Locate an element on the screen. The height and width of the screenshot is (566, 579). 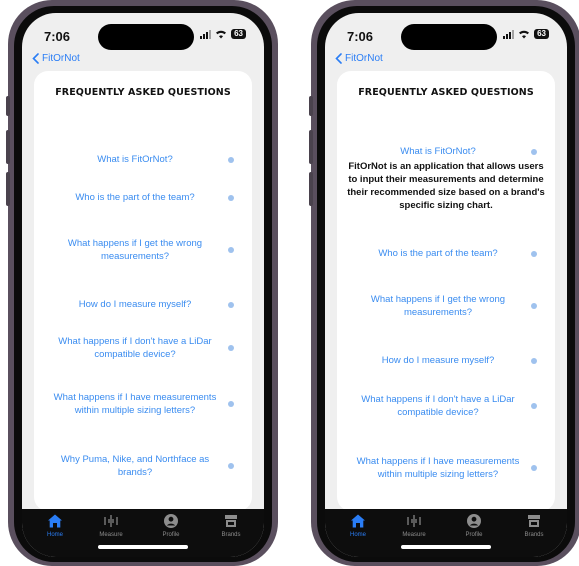
house-icon is located at coordinates (55, 521).